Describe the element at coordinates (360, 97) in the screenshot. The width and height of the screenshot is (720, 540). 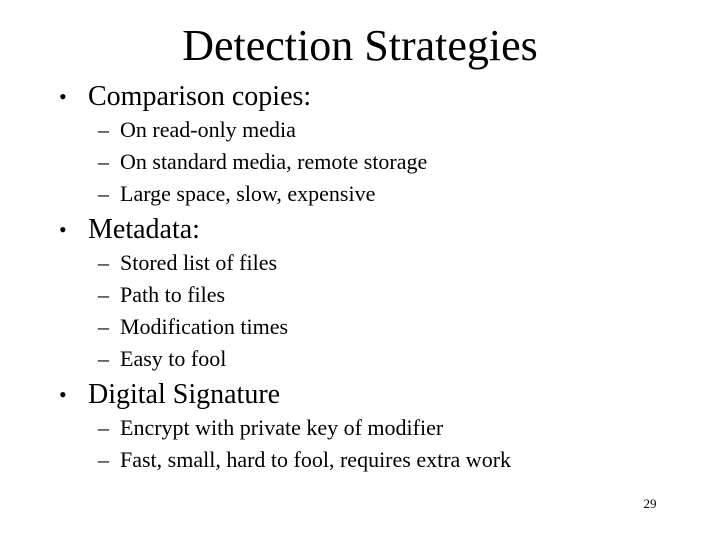
I see `bullet-item: • Comparison copies:` at that location.